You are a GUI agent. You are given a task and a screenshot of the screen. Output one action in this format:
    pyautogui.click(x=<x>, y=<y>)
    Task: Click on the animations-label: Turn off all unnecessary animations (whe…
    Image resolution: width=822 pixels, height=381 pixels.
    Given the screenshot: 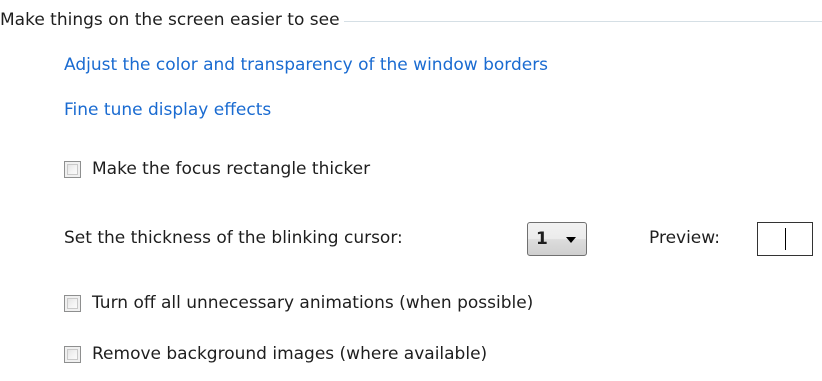 What is the action you would take?
    pyautogui.click(x=313, y=303)
    